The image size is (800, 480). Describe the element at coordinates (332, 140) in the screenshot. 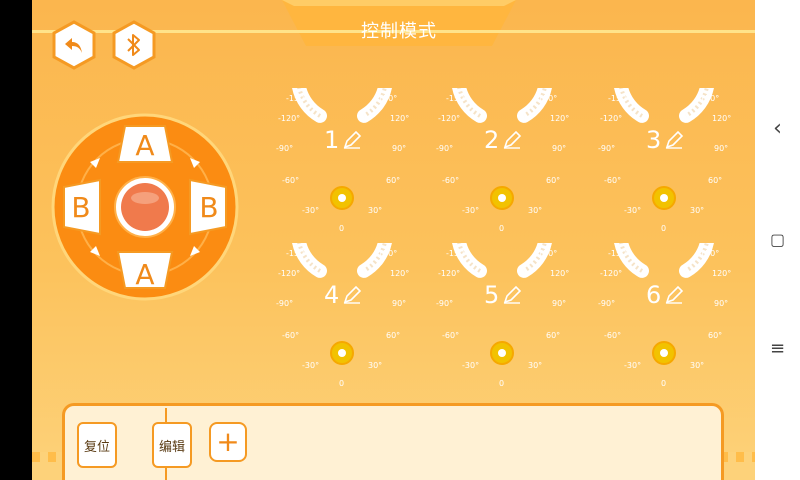

I see `servo-number: 1` at that location.